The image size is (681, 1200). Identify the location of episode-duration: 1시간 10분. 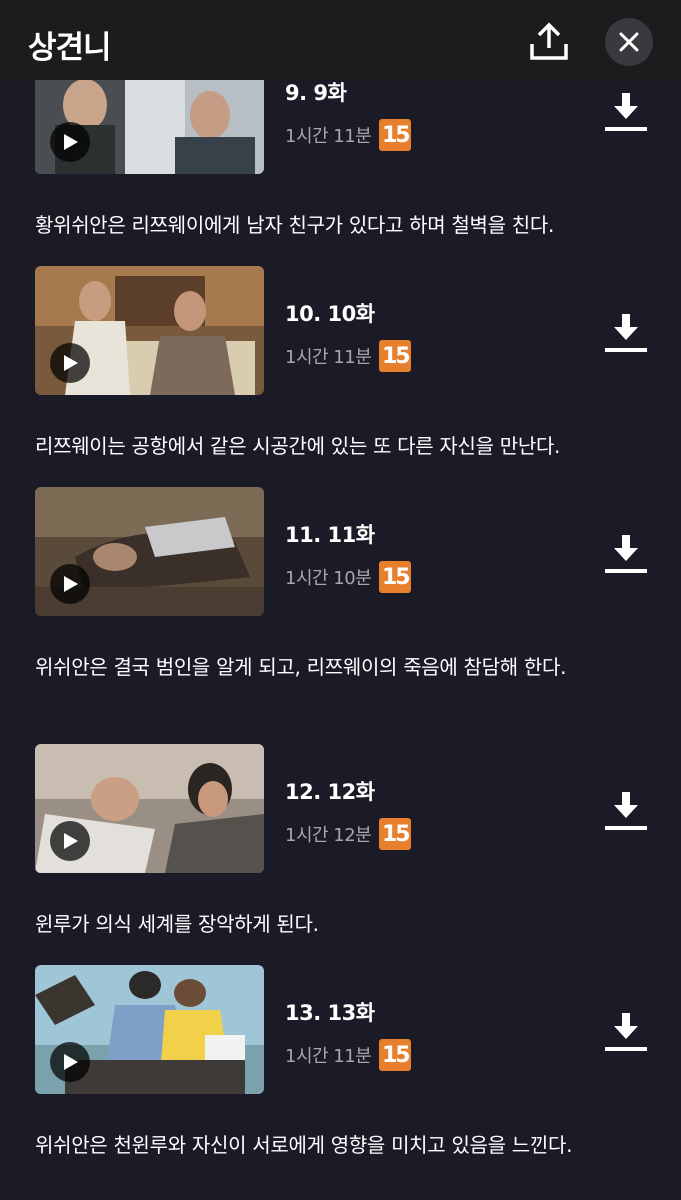
(328, 578).